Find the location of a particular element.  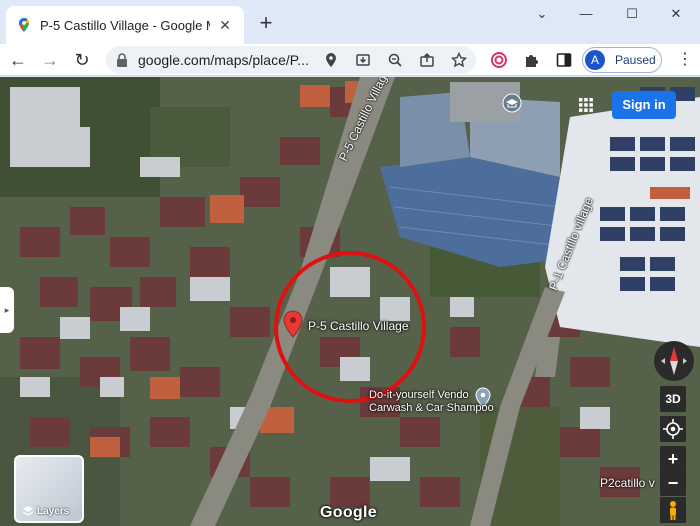

target-extension-icon is located at coordinates (499, 60).